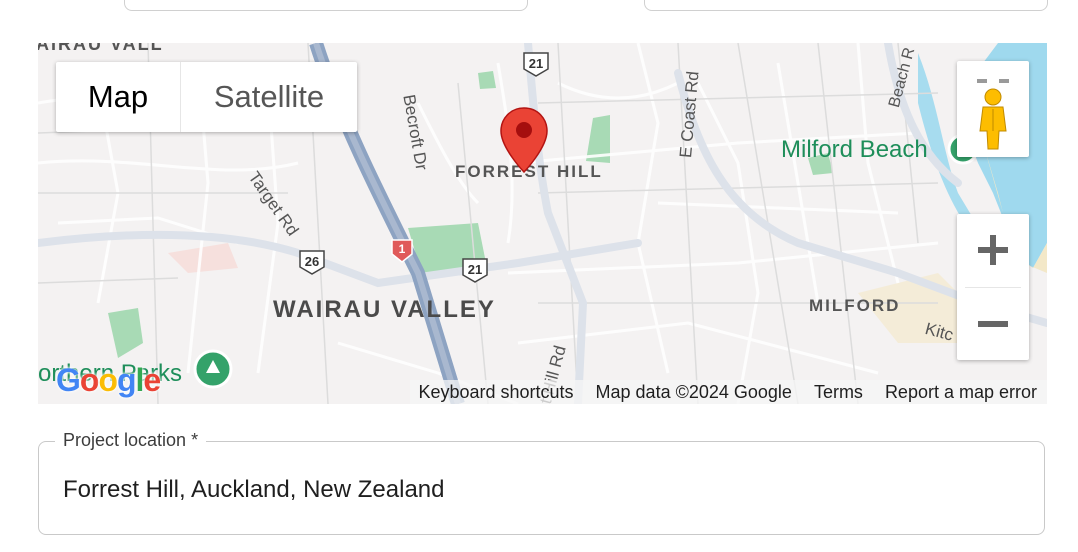  I want to click on route-shield-1: 1, so click(402, 251).